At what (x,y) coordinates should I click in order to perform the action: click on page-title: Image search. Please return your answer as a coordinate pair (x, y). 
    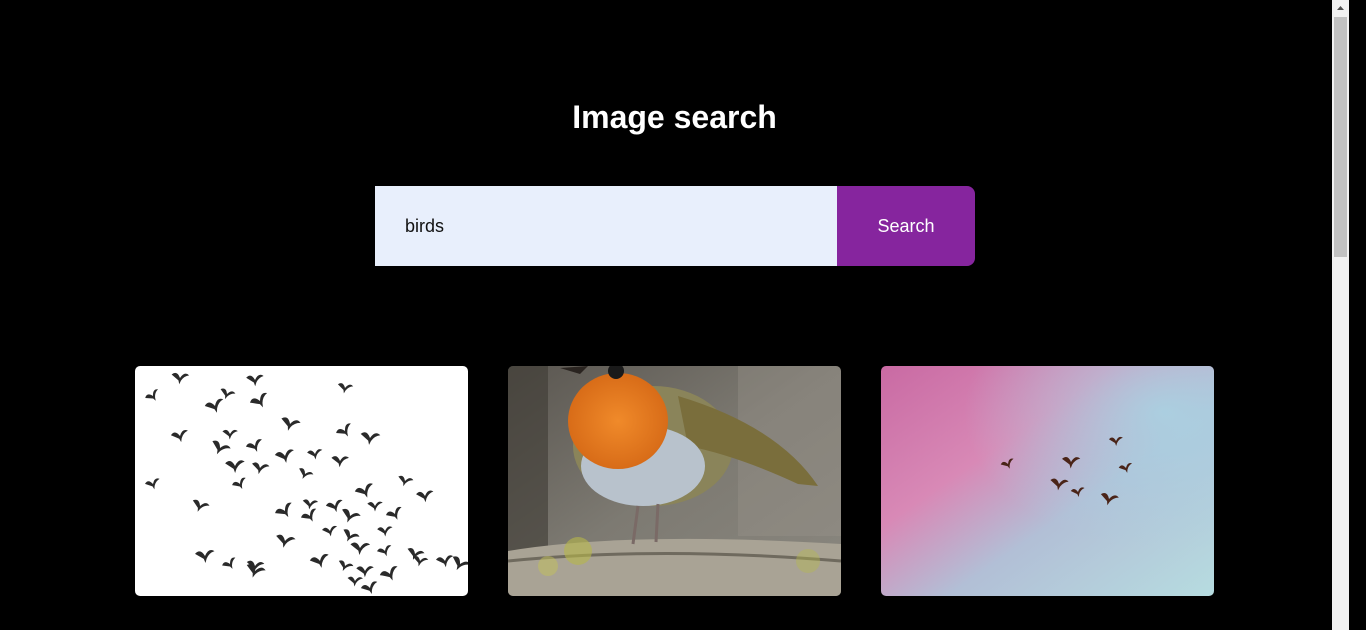
    Looking at the image, I should click on (674, 117).